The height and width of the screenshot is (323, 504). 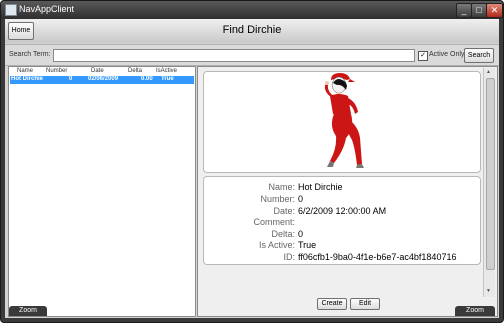 What do you see at coordinates (25, 71) in the screenshot?
I see `column-header-name: Name` at bounding box center [25, 71].